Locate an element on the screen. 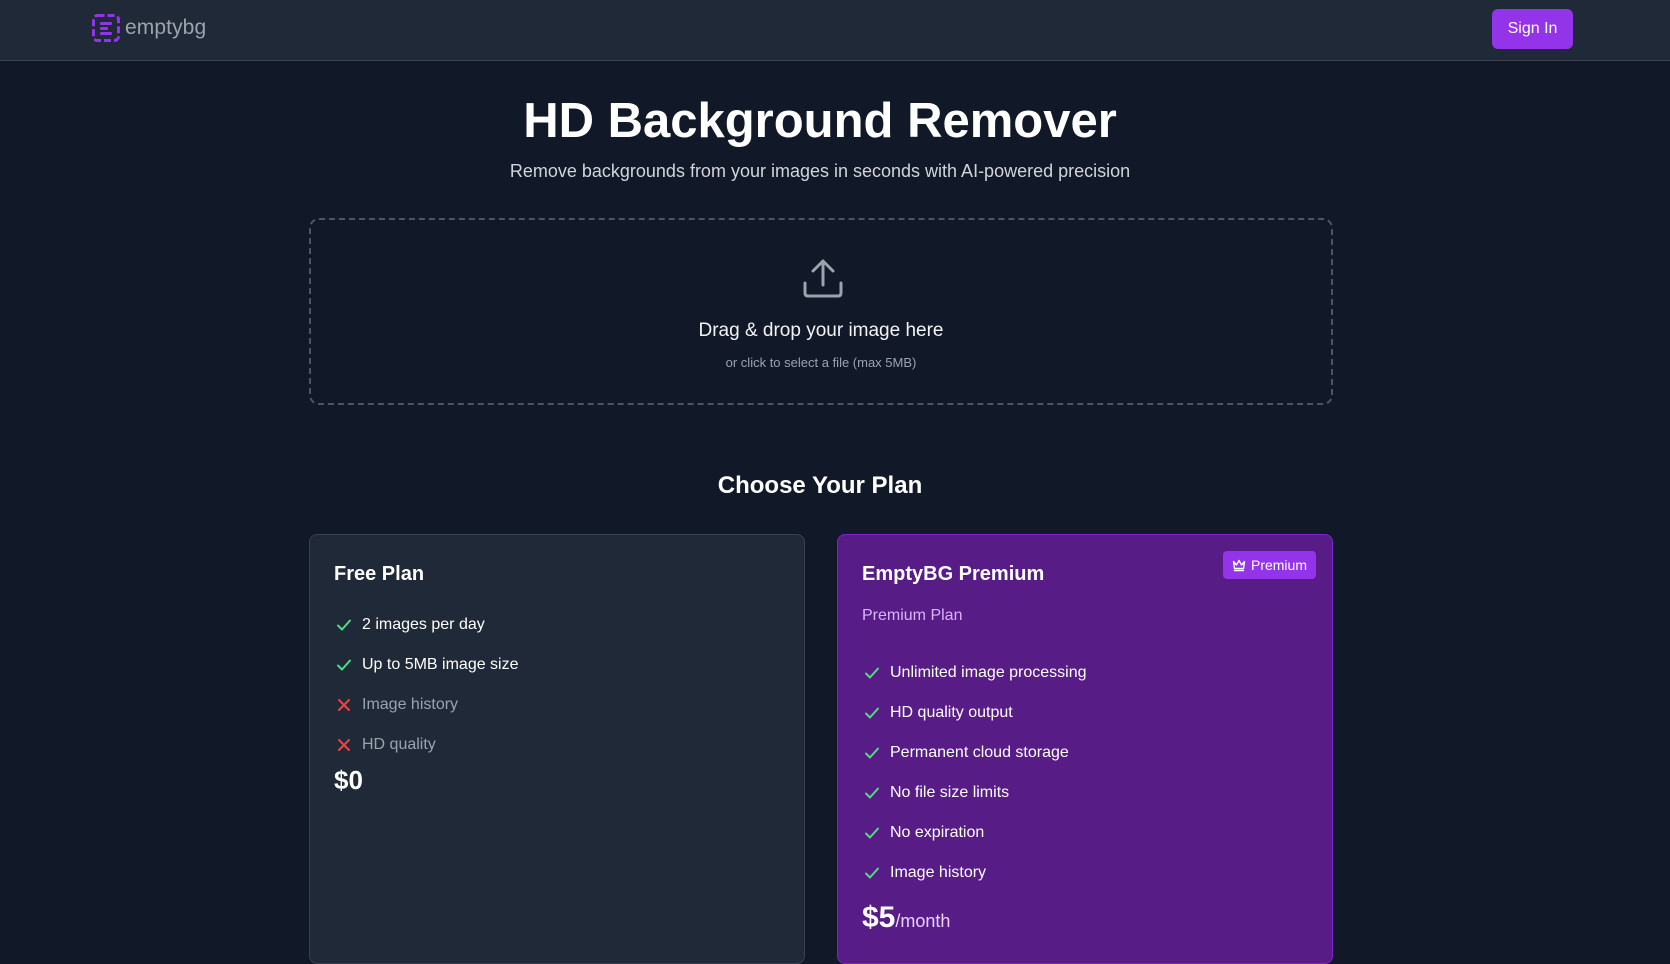  feature-label: 2 images per day is located at coordinates (423, 624).